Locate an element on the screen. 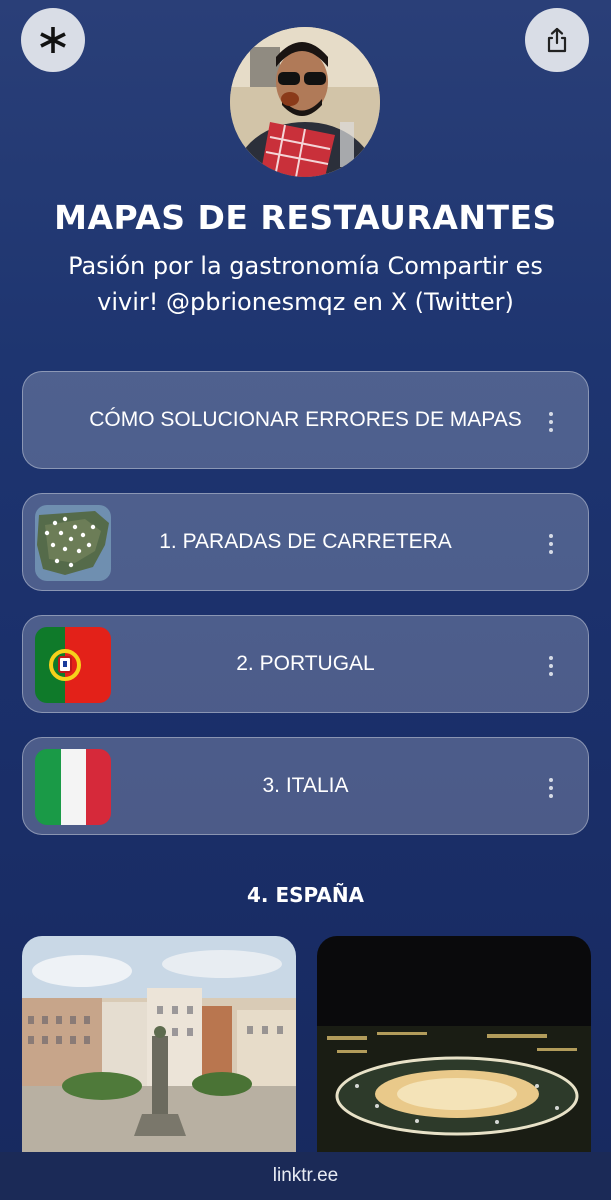 This screenshot has width=611, height=1200. linktree-logo-button is located at coordinates (53, 40).